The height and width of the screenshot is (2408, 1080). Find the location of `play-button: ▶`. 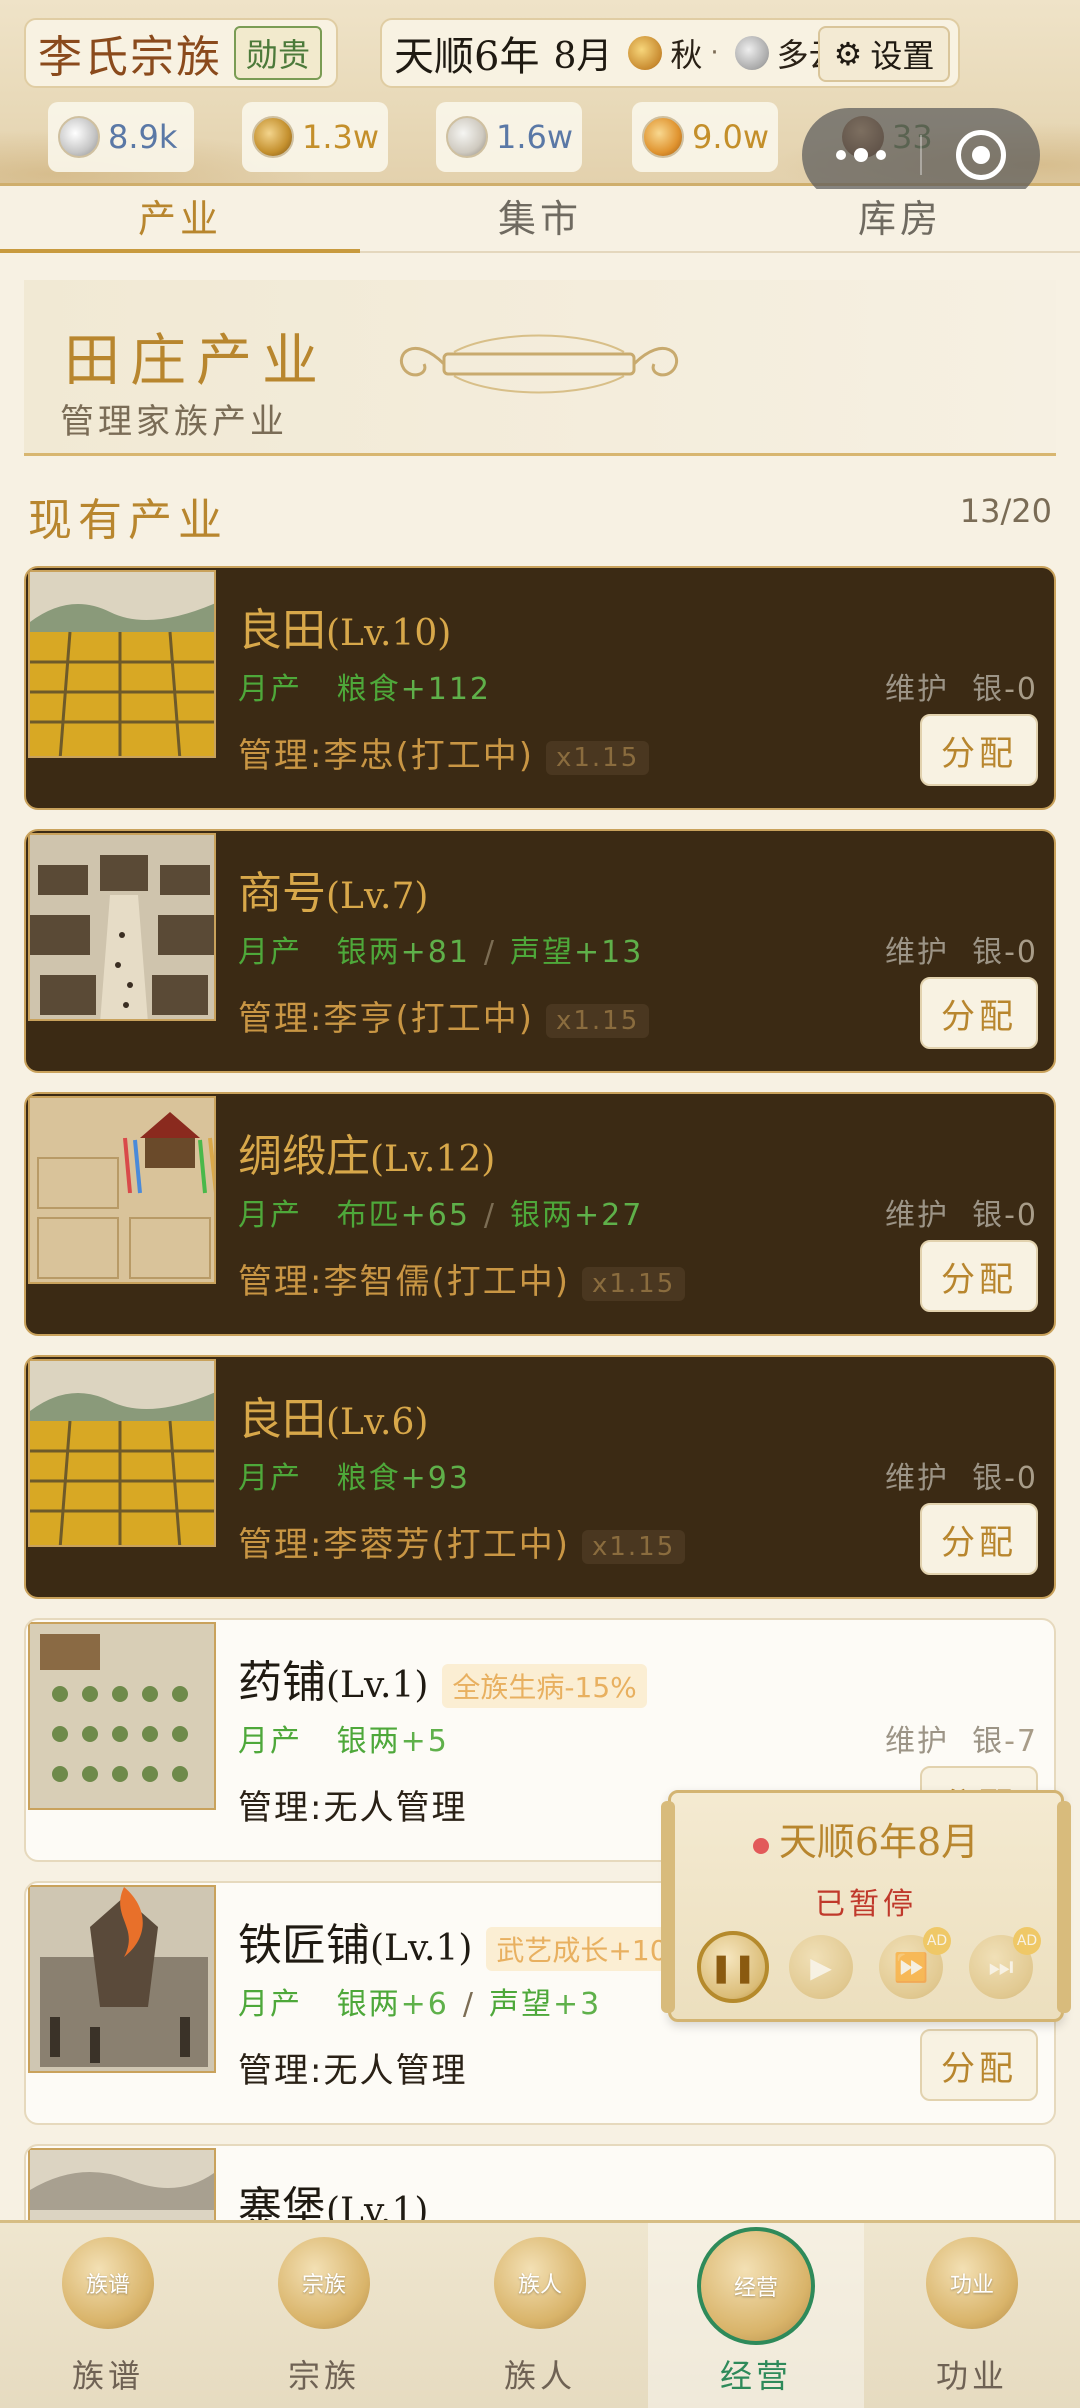

play-button: ▶ is located at coordinates (821, 1967).